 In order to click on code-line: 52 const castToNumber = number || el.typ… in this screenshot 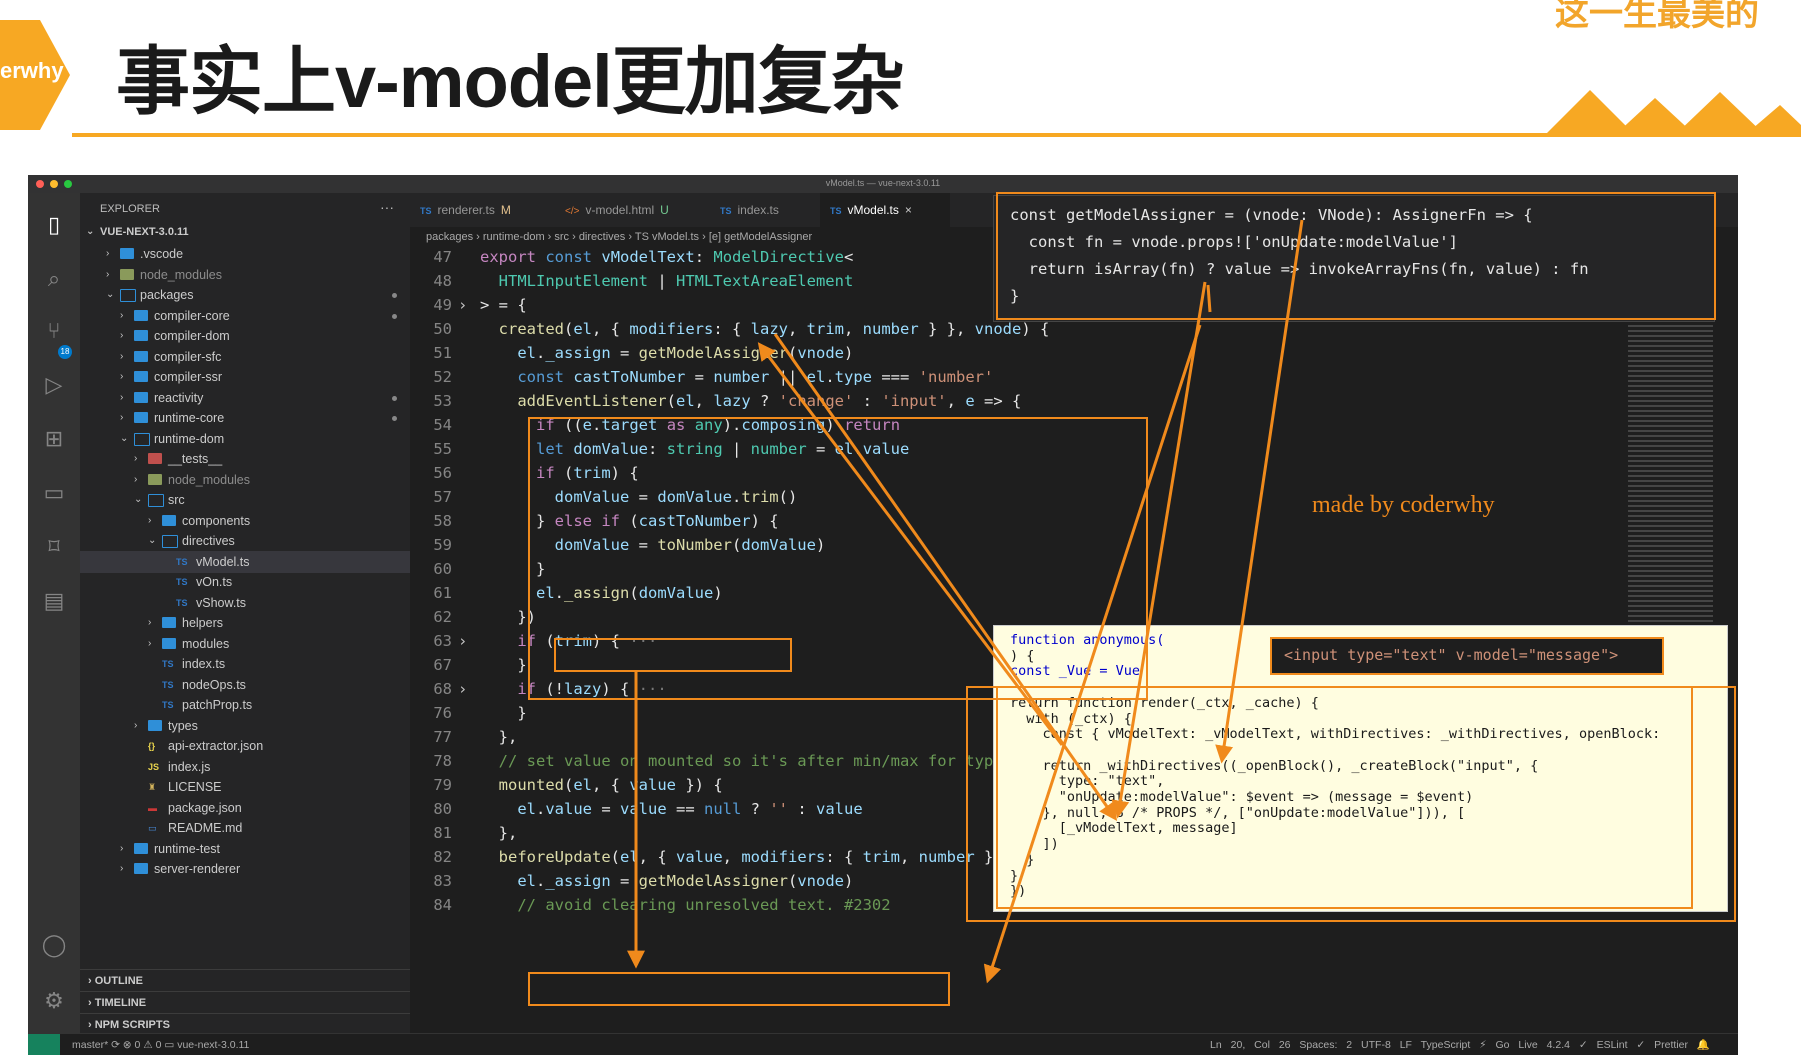, I will do `click(1040, 377)`.